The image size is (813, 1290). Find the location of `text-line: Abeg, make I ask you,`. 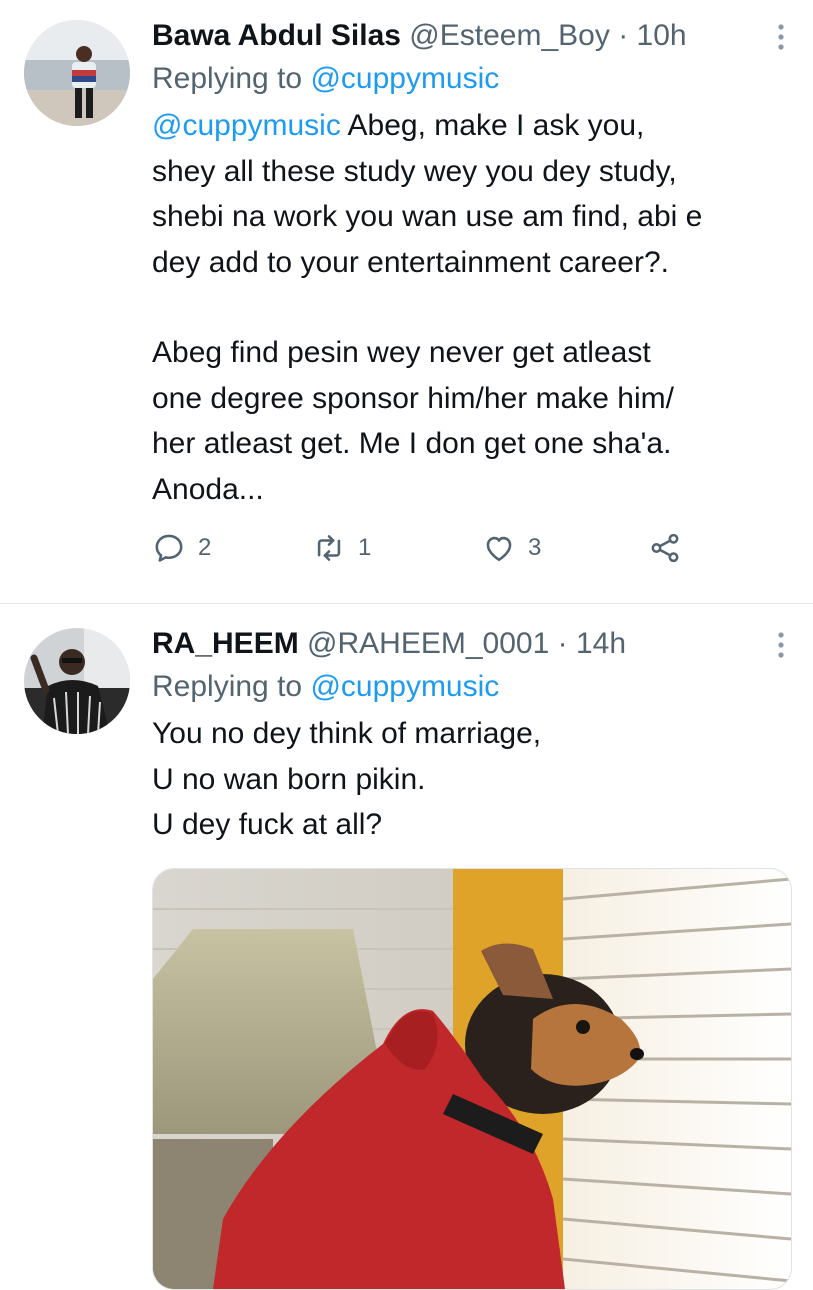

text-line: Abeg, make I ask you, is located at coordinates (496, 125).